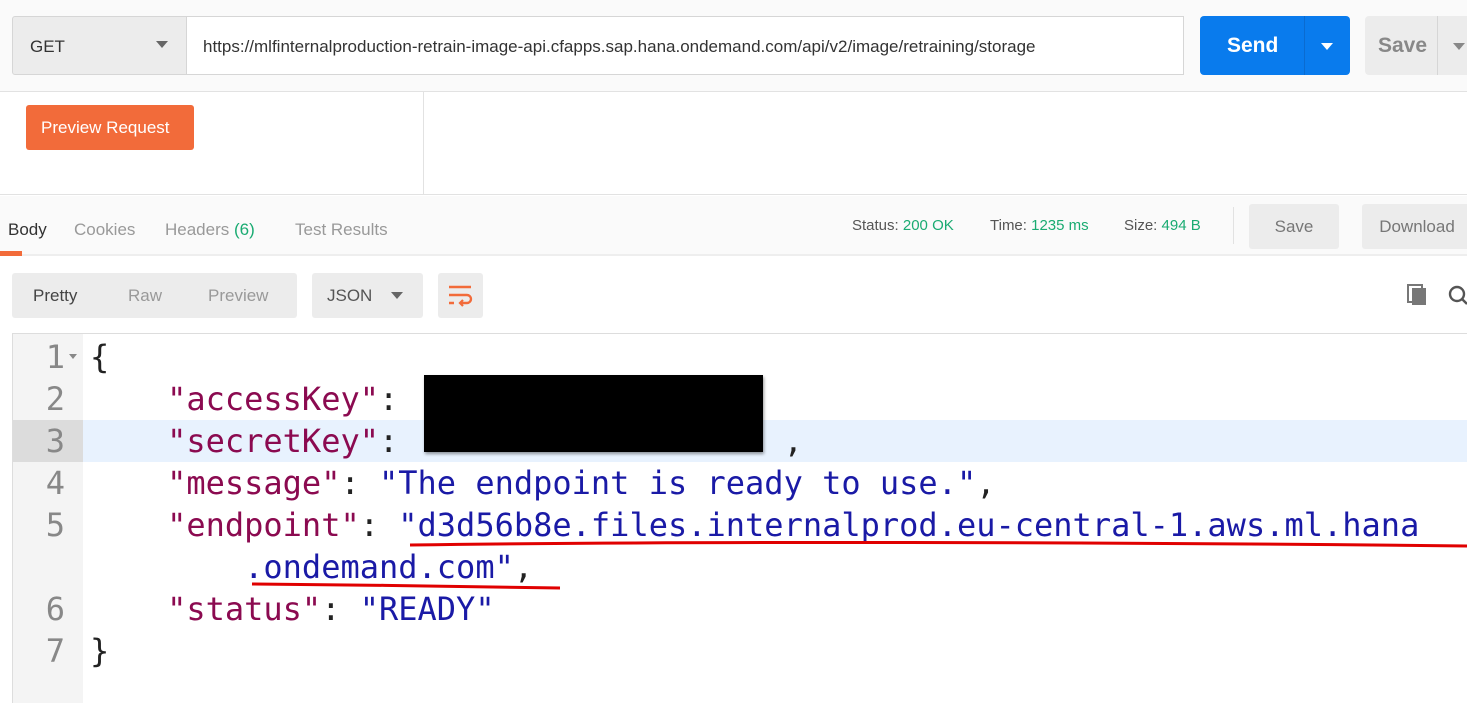 Image resolution: width=1467 pixels, height=703 pixels. I want to click on method-value: GET, so click(47, 46).